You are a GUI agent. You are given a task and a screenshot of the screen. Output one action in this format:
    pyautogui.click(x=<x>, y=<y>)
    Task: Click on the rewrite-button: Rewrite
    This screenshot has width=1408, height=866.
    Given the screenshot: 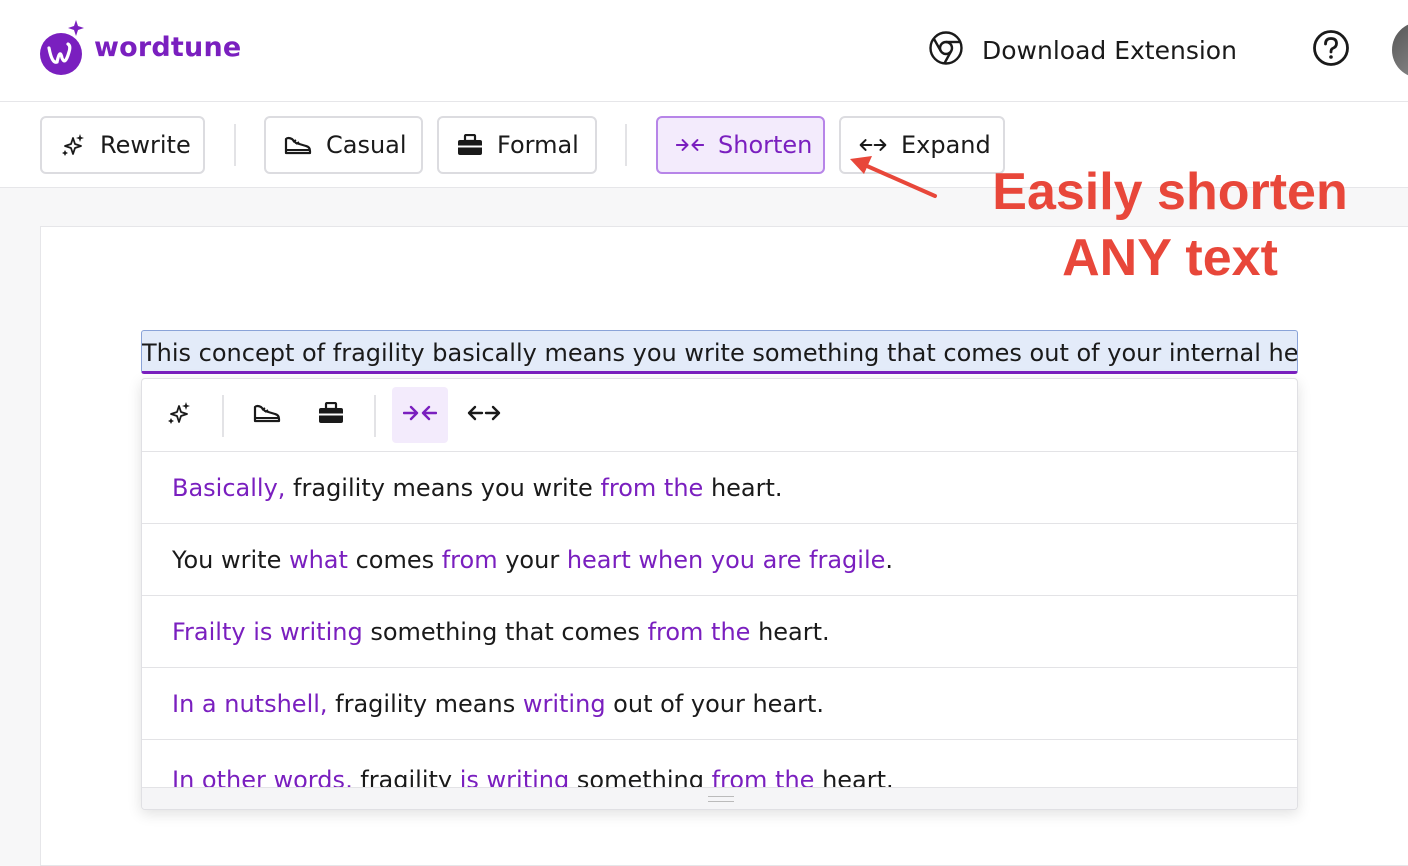 What is the action you would take?
    pyautogui.click(x=122, y=145)
    